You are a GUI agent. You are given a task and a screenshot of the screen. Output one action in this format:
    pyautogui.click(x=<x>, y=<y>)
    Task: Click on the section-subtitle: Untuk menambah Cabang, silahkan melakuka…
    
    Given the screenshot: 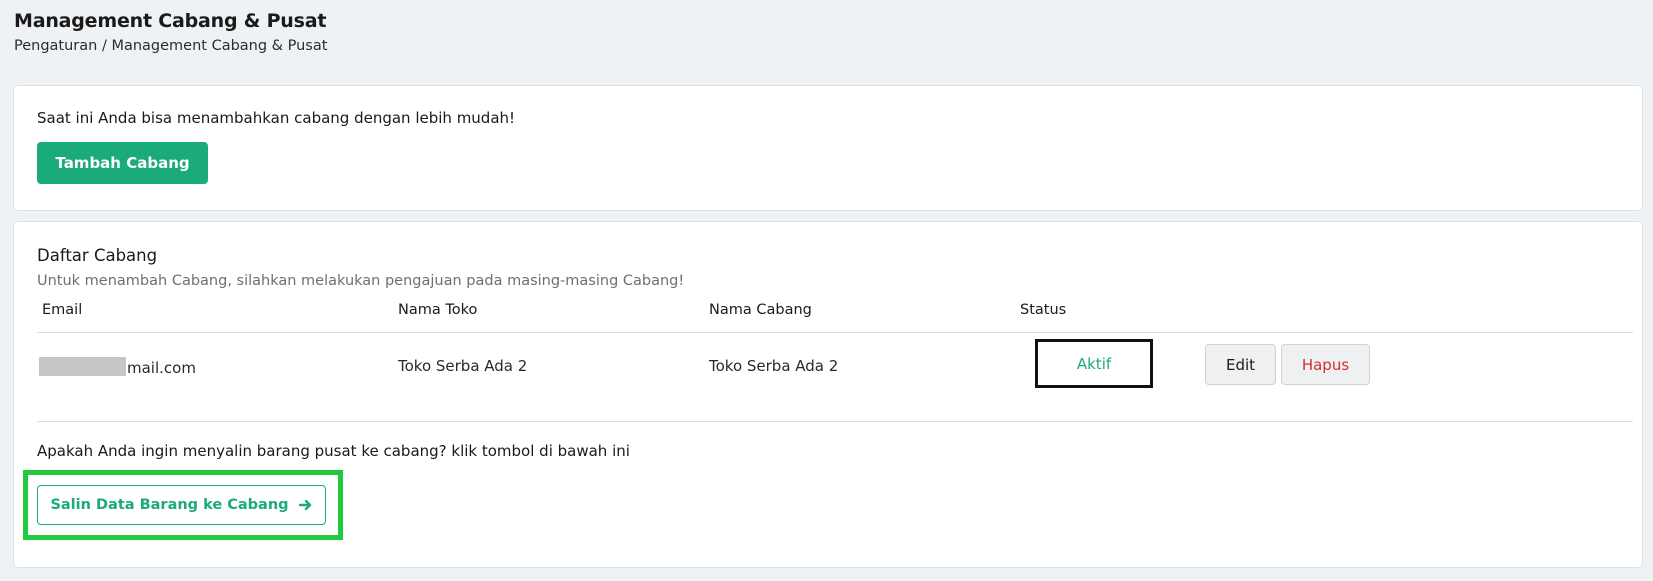 What is the action you would take?
    pyautogui.click(x=361, y=281)
    